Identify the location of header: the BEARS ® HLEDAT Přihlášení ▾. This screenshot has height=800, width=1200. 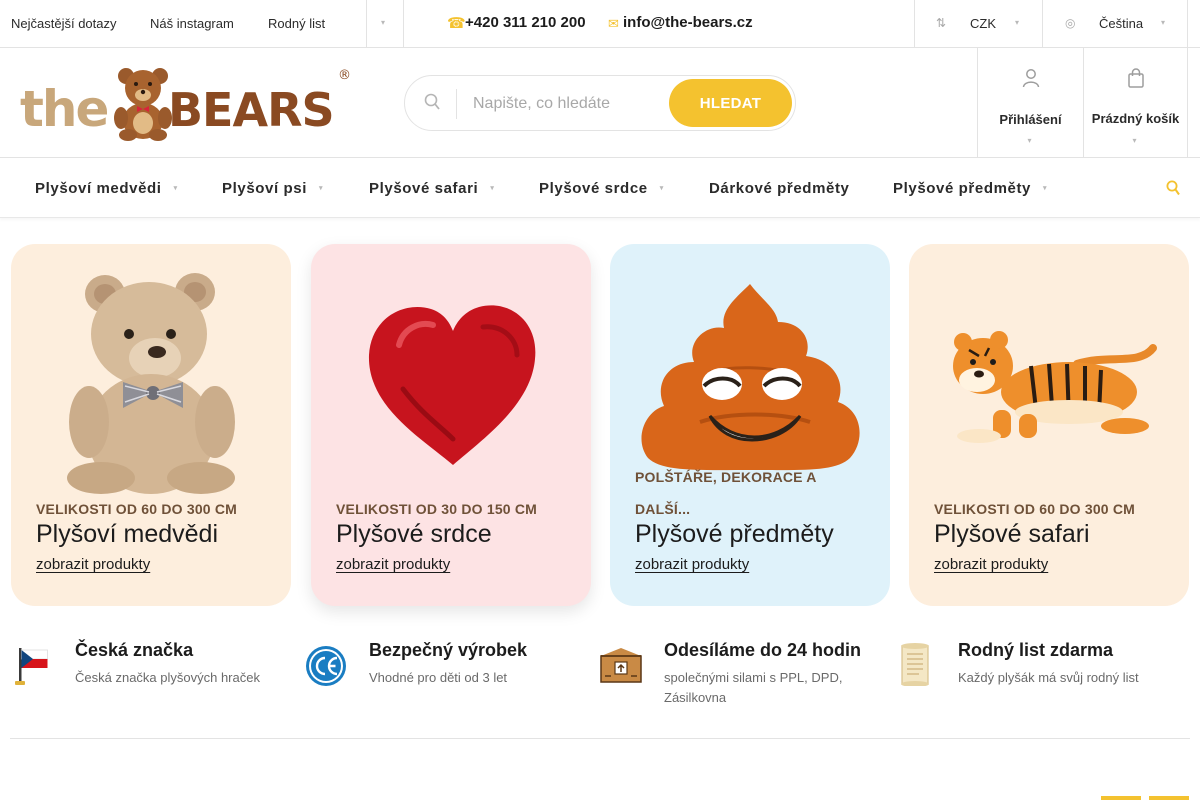
(600, 103).